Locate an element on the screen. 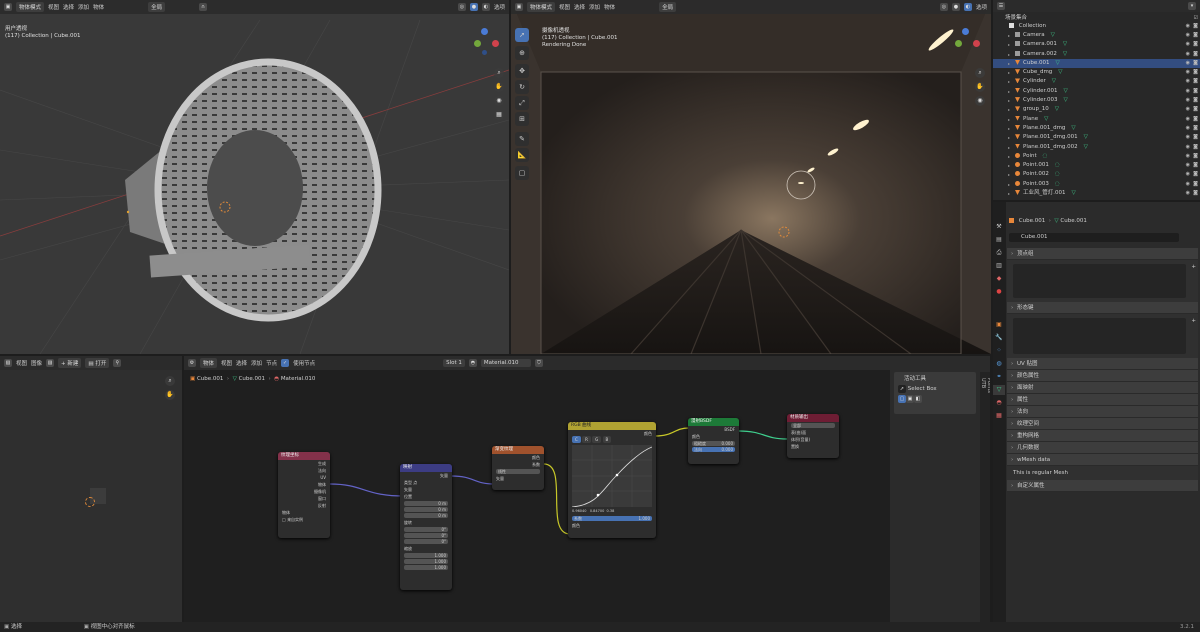 The image size is (1200, 632). snap-icon: ∩ is located at coordinates (203, 7).